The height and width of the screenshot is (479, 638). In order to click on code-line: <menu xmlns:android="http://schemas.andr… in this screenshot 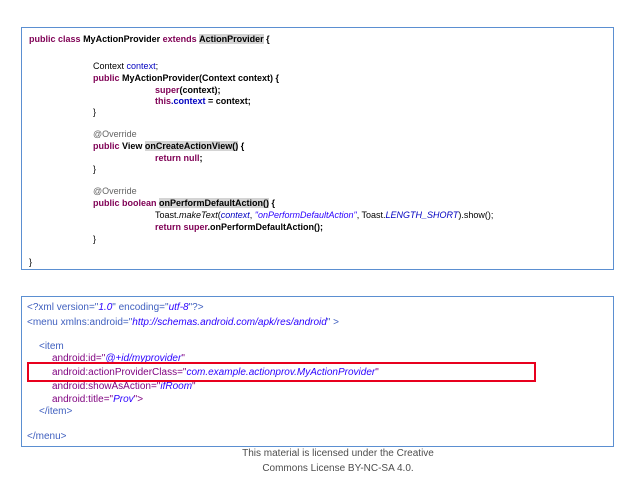, I will do `click(183, 322)`.